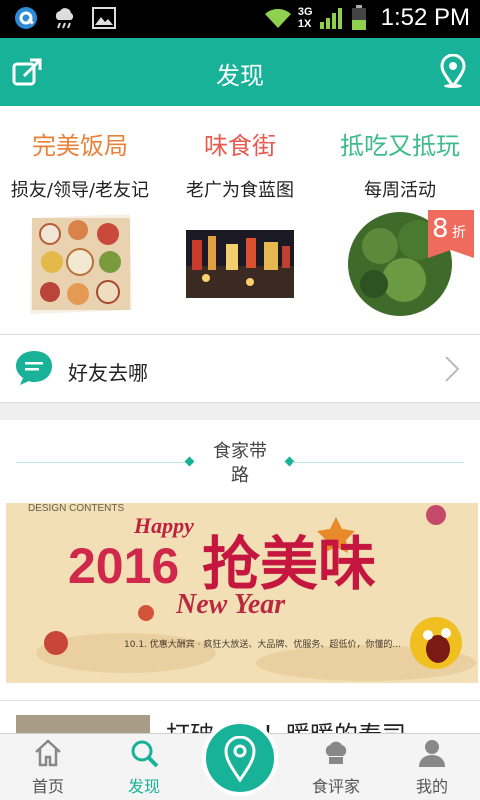  I want to click on tab-discover: 发现, so click(144, 767).